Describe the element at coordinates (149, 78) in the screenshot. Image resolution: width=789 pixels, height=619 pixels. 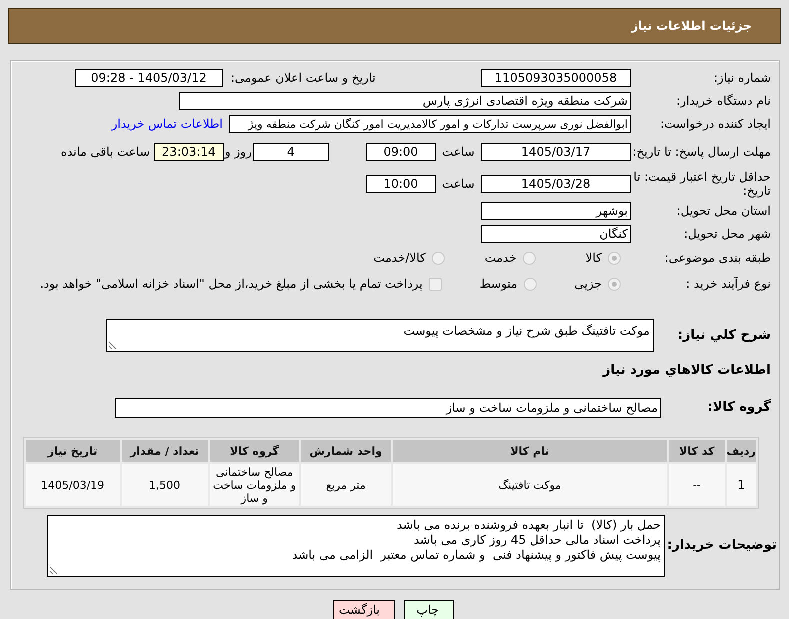
I see `announce-date-field: 1405/03/12 - 09:28` at that location.